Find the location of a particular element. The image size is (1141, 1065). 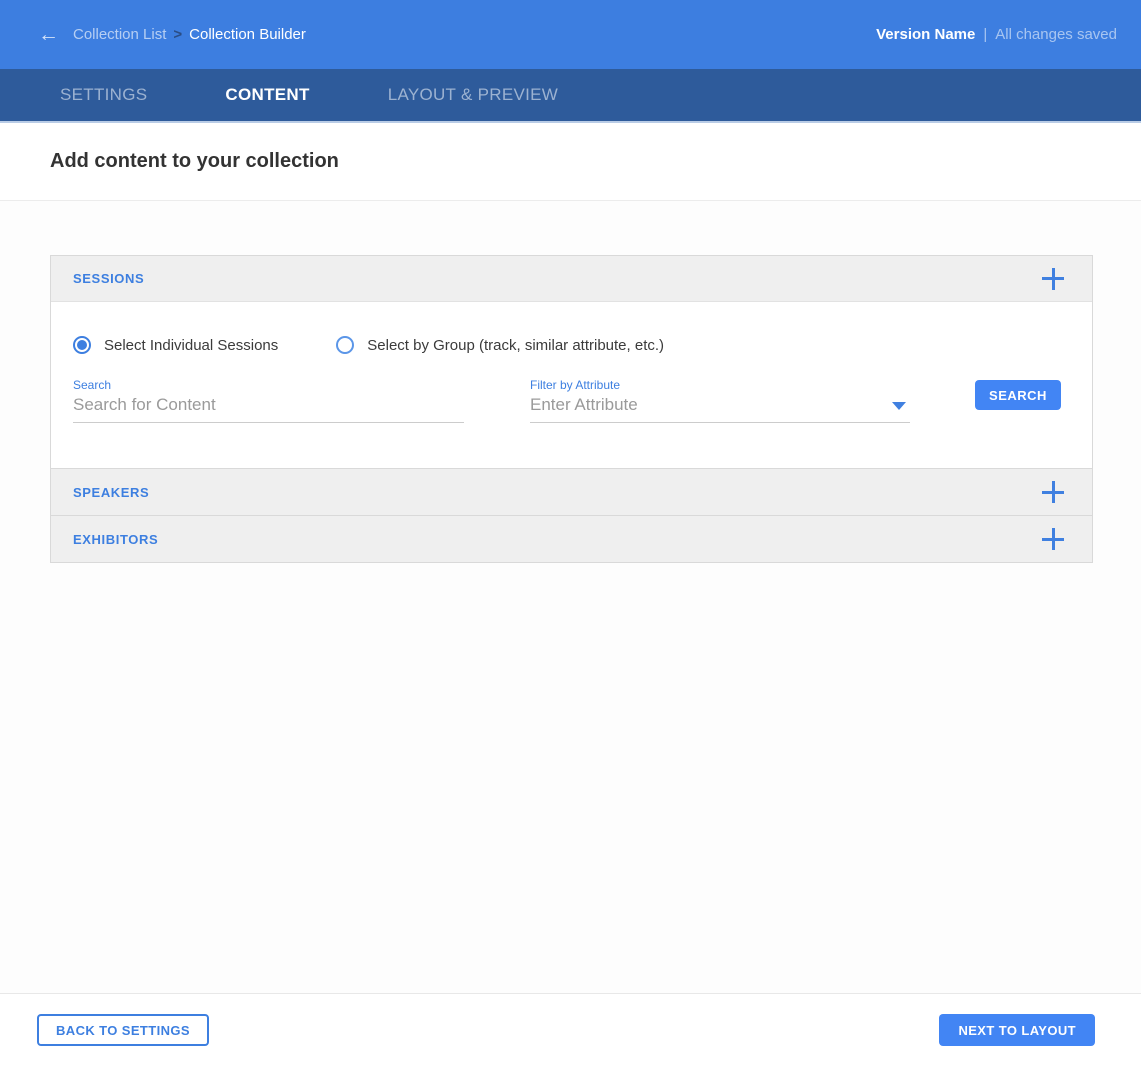

radio-individual-label: Select Individual Sessions is located at coordinates (191, 345).